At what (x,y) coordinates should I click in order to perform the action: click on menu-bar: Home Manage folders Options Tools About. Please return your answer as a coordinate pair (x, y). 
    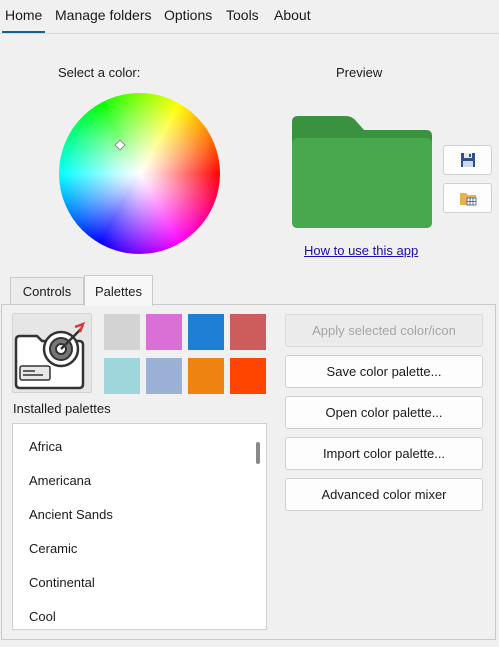
    Looking at the image, I should click on (249, 17).